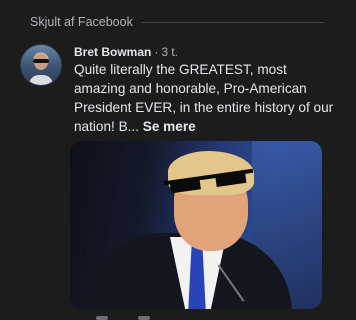 This screenshot has width=356, height=320. I want to click on timestamp: 3 t., so click(169, 52).